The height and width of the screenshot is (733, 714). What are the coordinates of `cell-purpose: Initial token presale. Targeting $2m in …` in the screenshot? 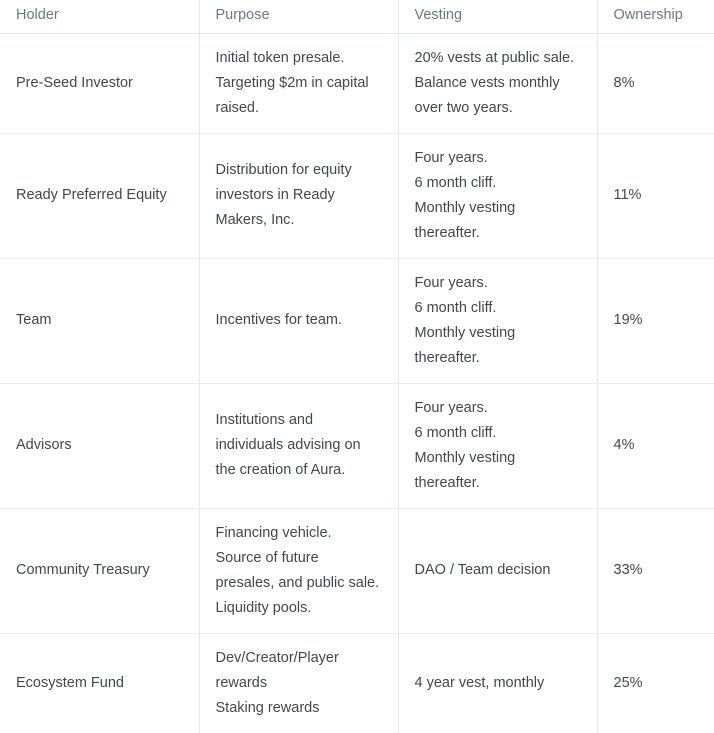 It's located at (299, 83).